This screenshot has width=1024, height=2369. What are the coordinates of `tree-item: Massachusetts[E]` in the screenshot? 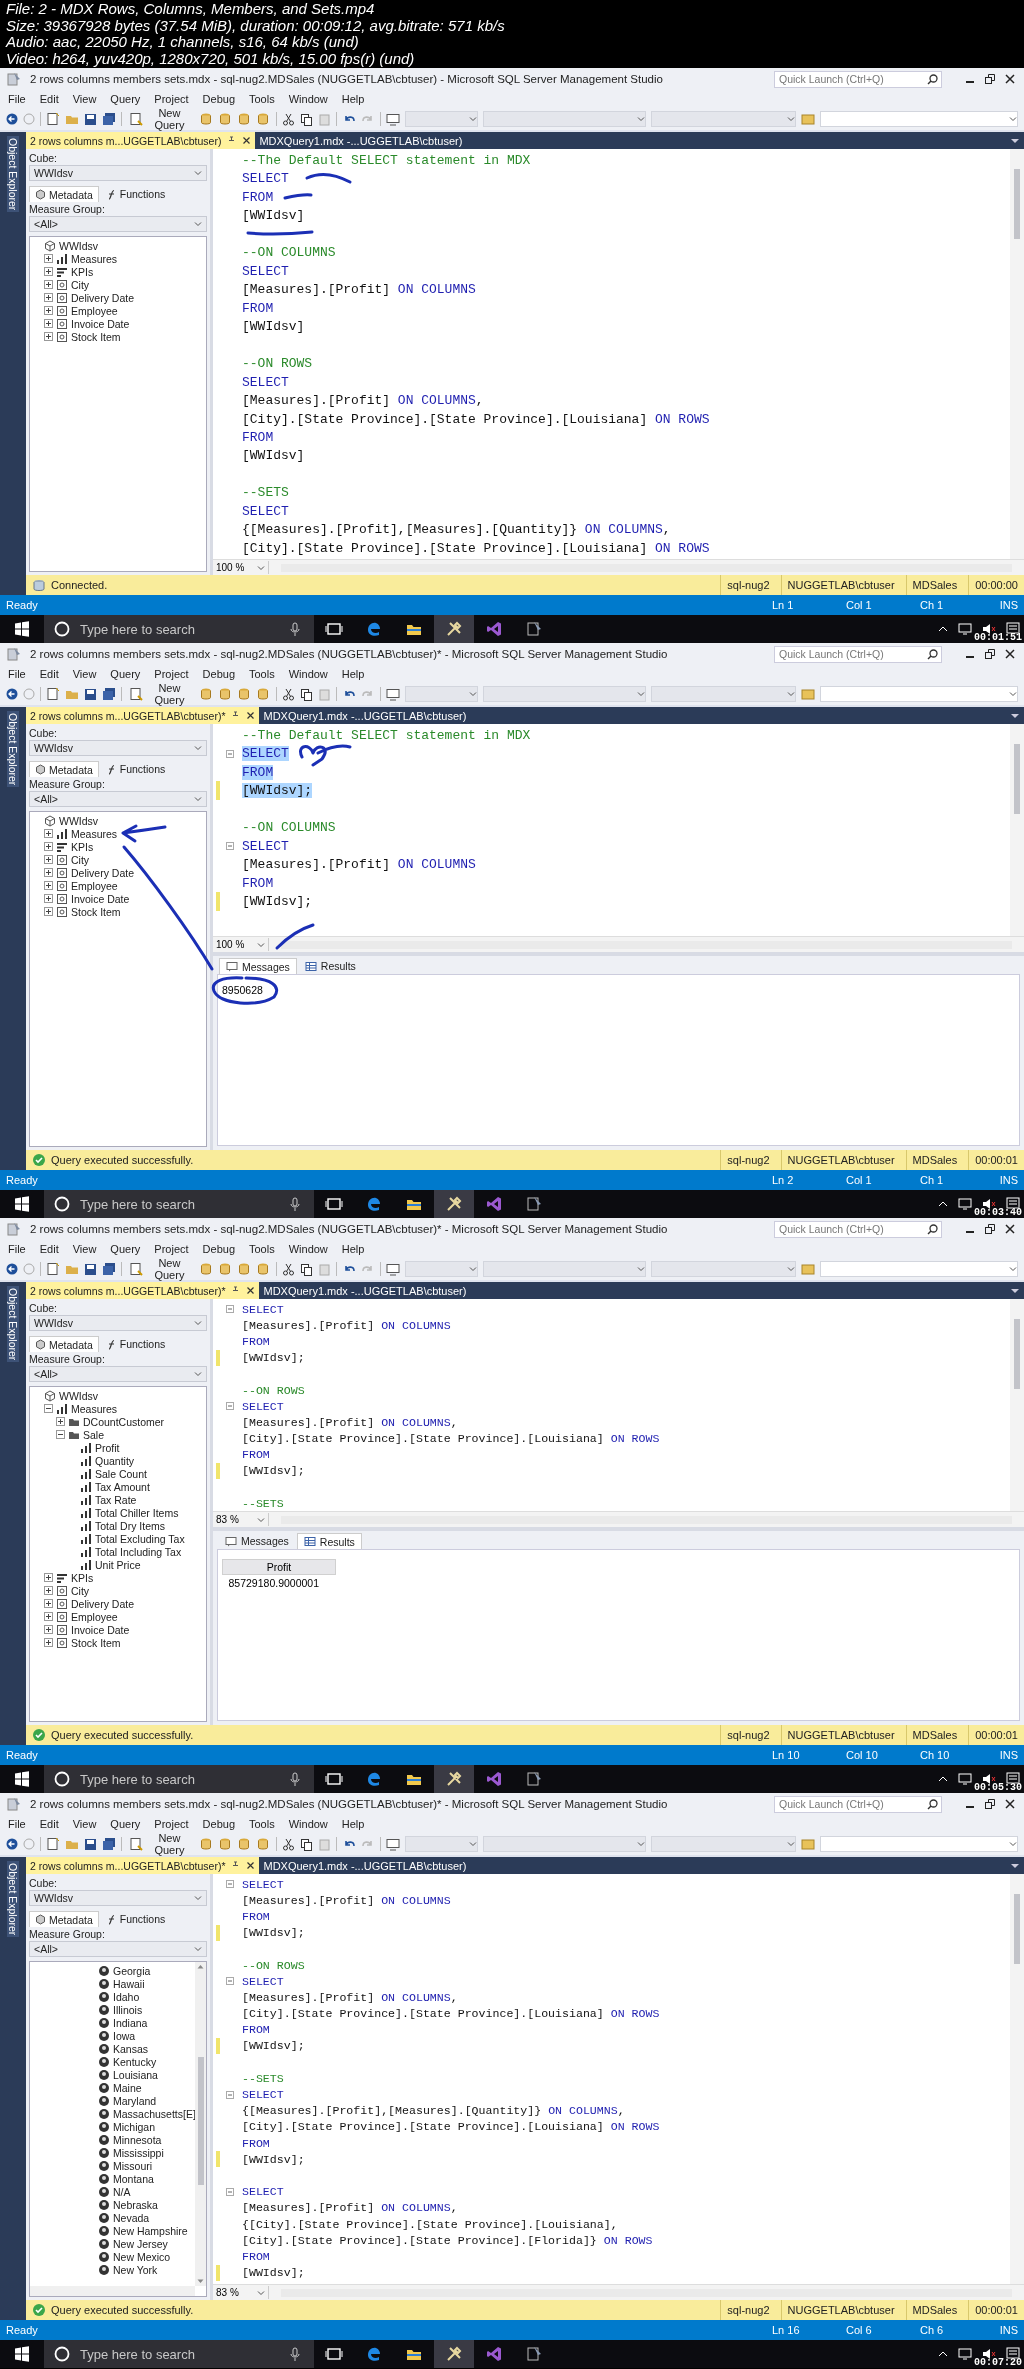 It's located at (154, 2113).